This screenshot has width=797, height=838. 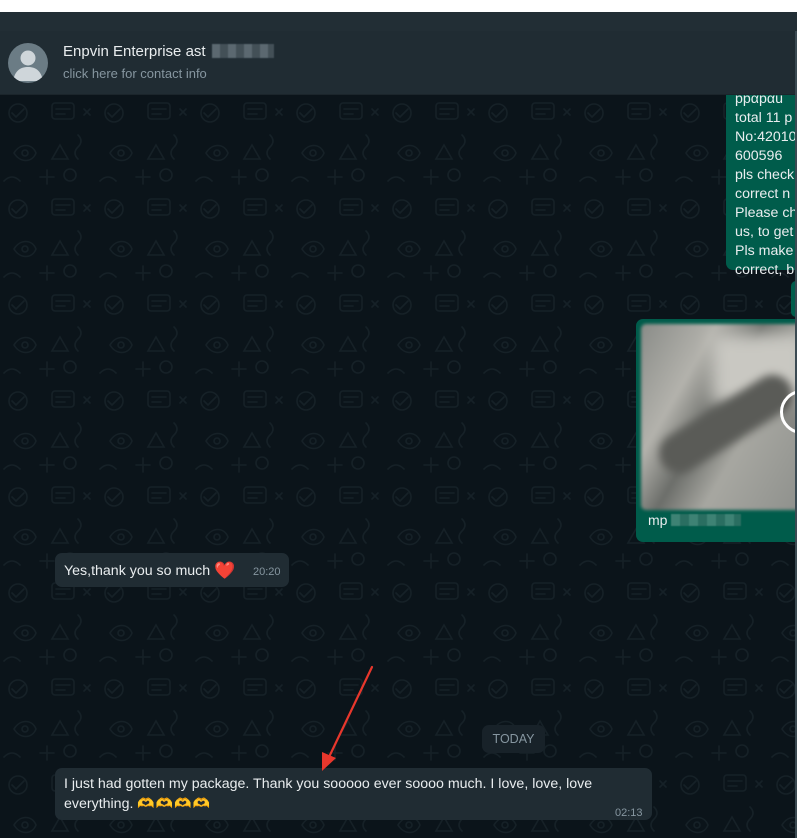 I want to click on media-caption: mp, so click(x=695, y=520).